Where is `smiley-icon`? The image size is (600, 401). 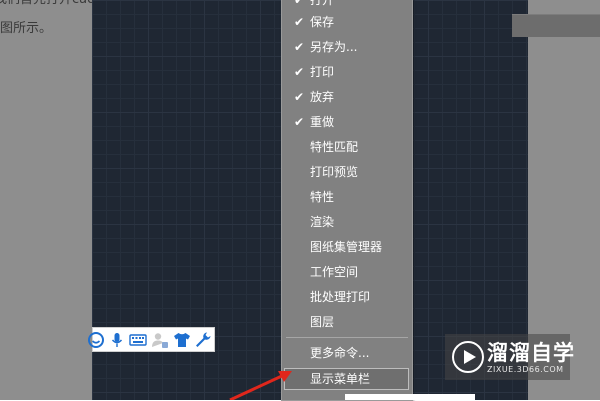 smiley-icon is located at coordinates (96, 340).